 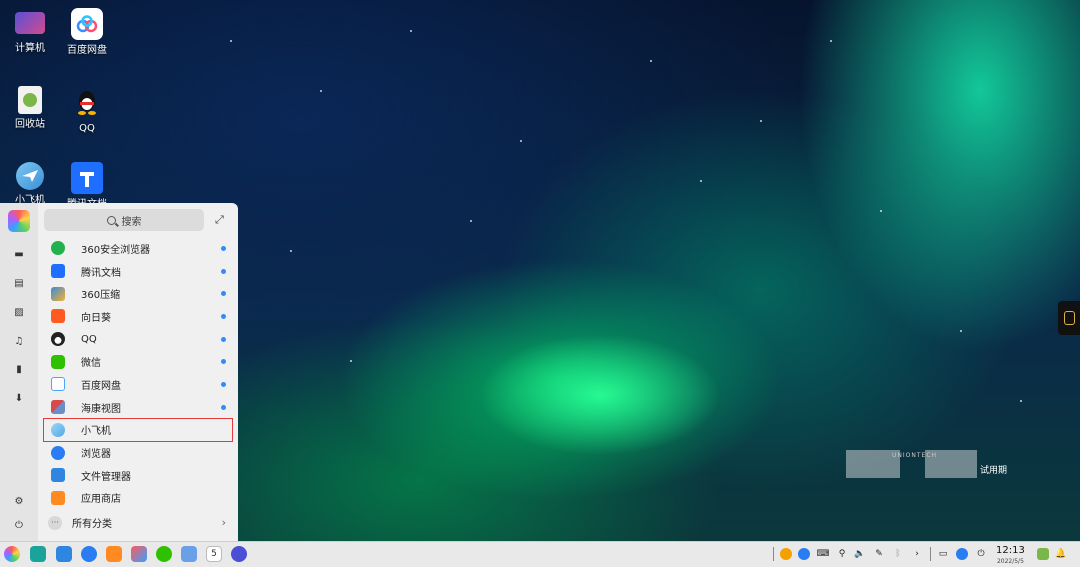 What do you see at coordinates (101, 409) in the screenshot?
I see `app-label: 海康视图` at bounding box center [101, 409].